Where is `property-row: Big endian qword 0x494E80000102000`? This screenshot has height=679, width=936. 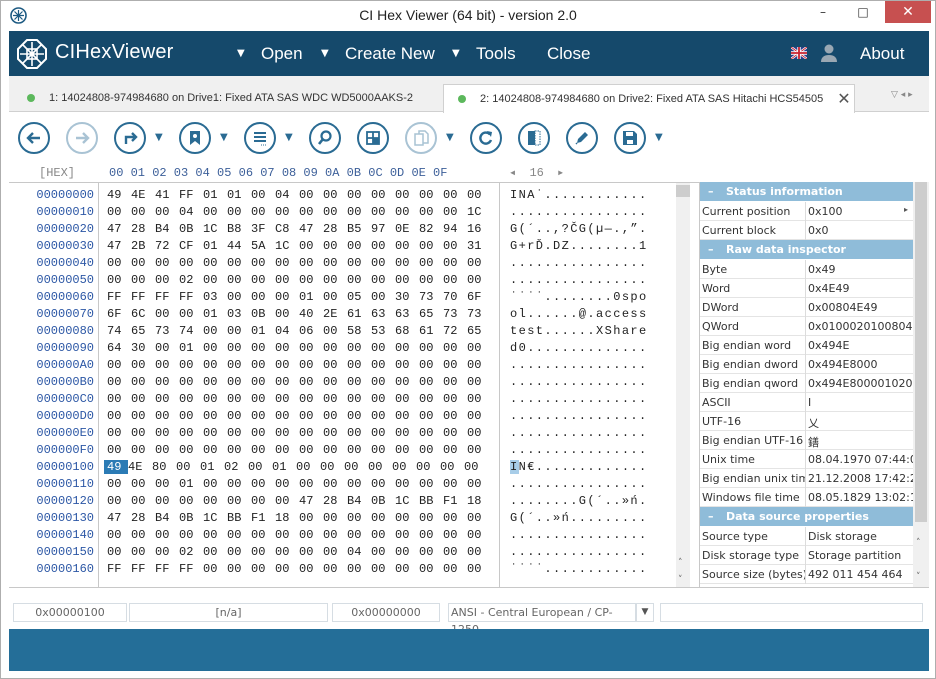 property-row: Big endian qword 0x494E80000102000 is located at coordinates (806, 383).